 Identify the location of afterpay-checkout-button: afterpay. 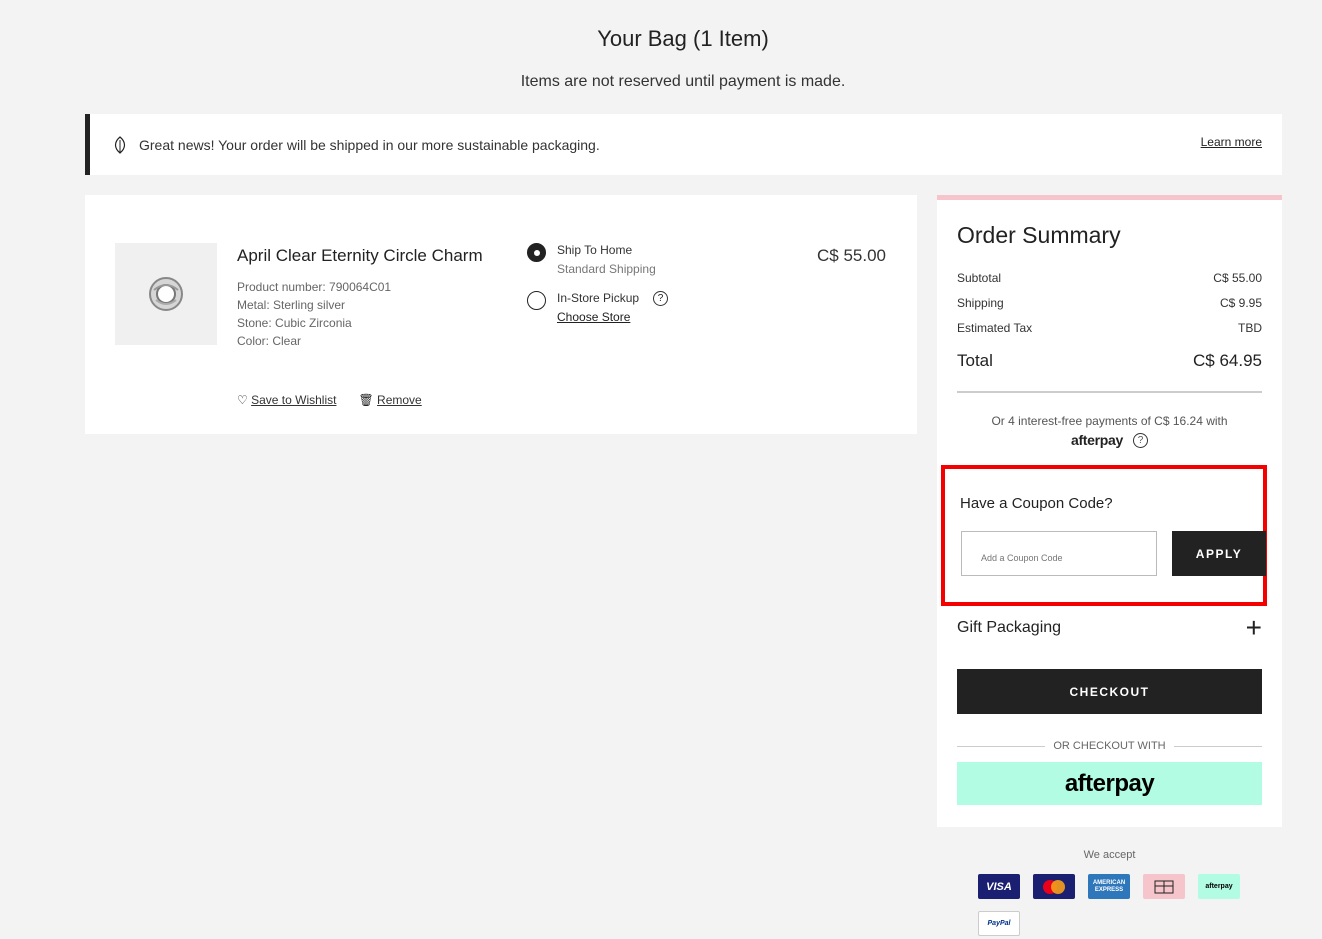
(1109, 783).